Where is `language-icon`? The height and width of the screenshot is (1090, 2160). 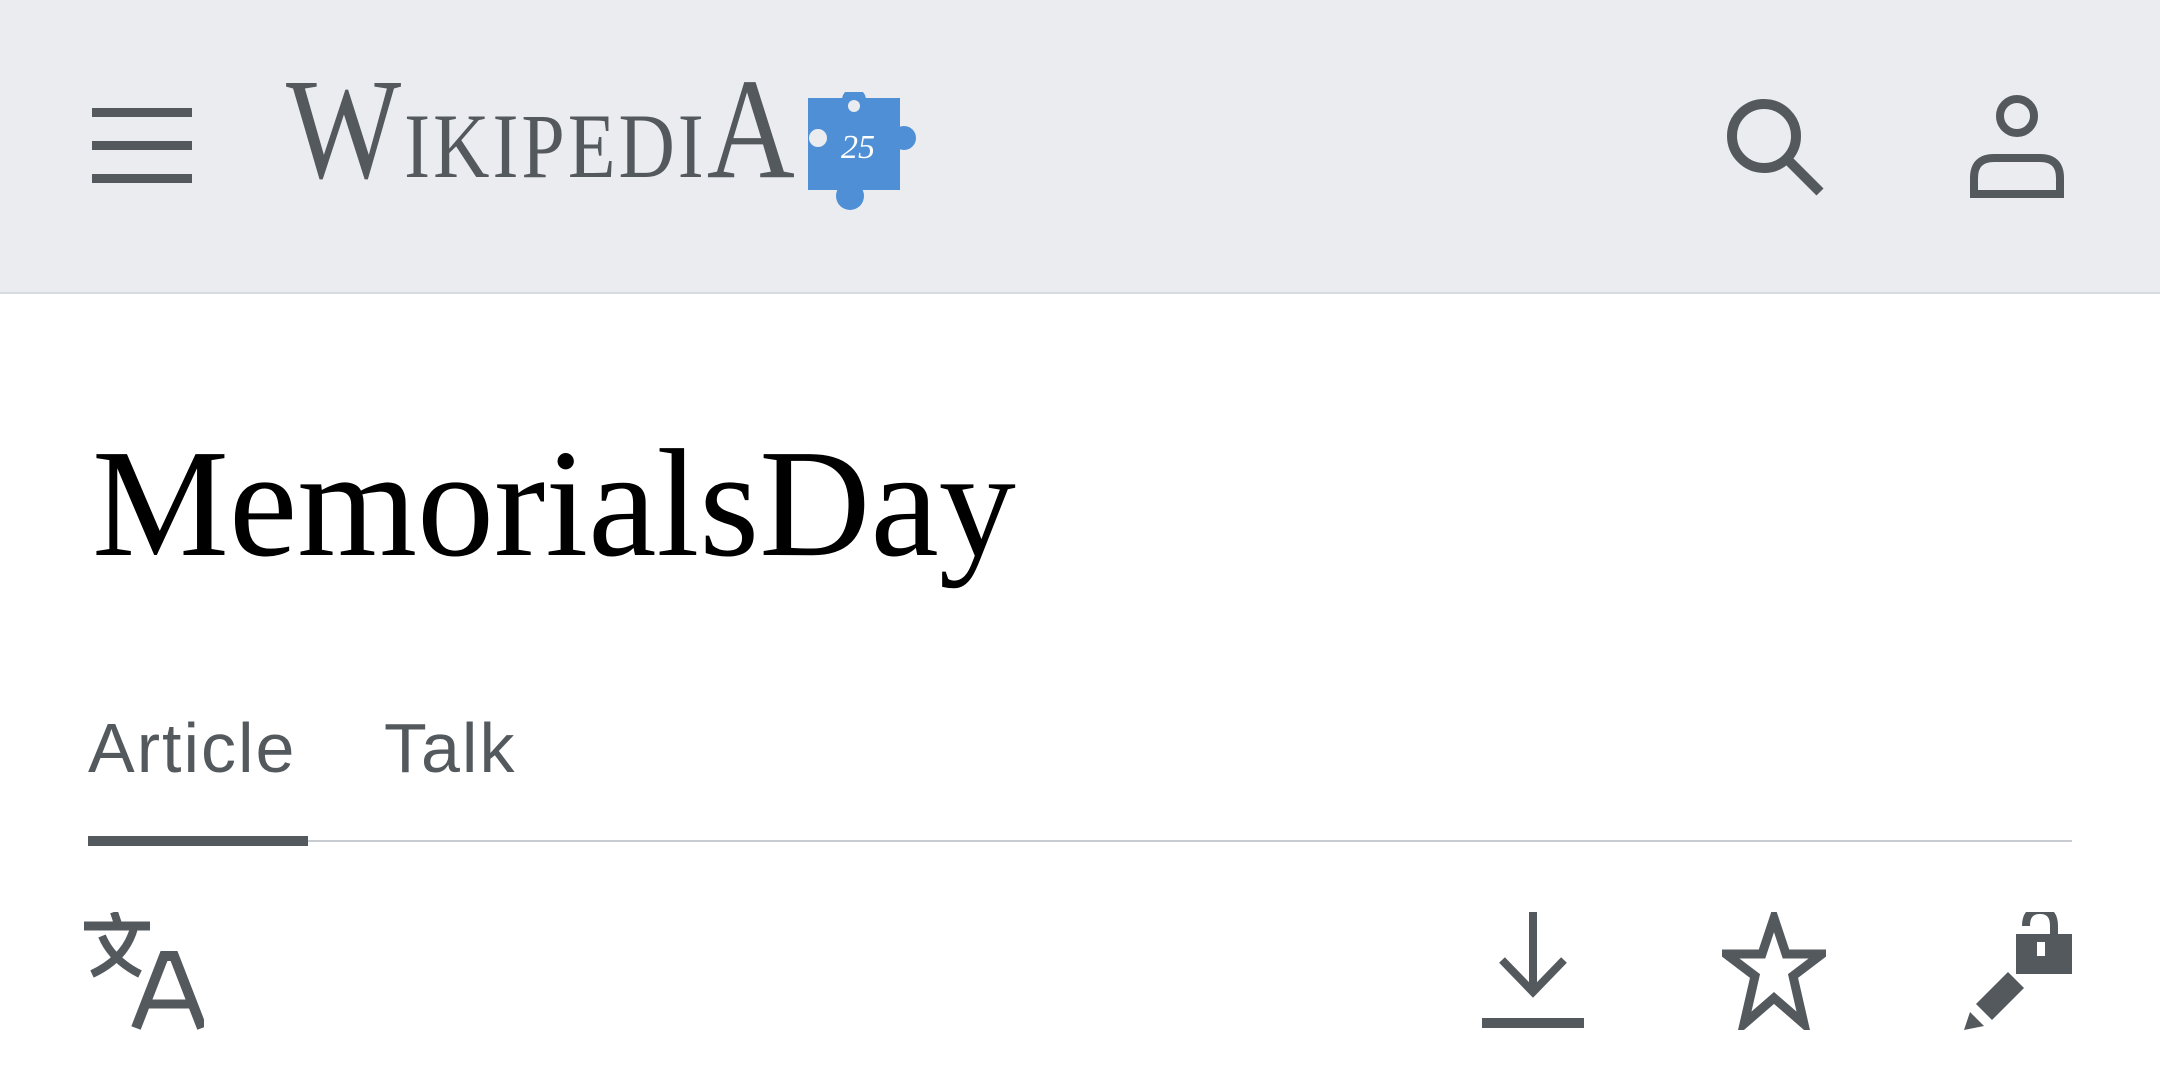 language-icon is located at coordinates (144, 971).